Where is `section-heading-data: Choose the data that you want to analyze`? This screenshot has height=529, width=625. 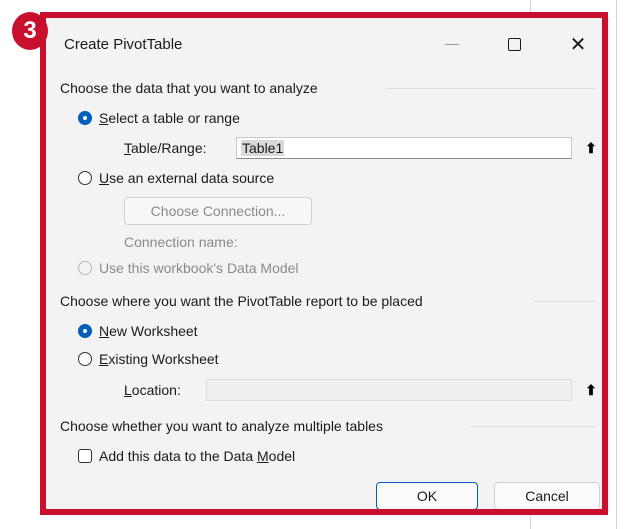
section-heading-data: Choose the data that you want to analyze is located at coordinates (189, 88).